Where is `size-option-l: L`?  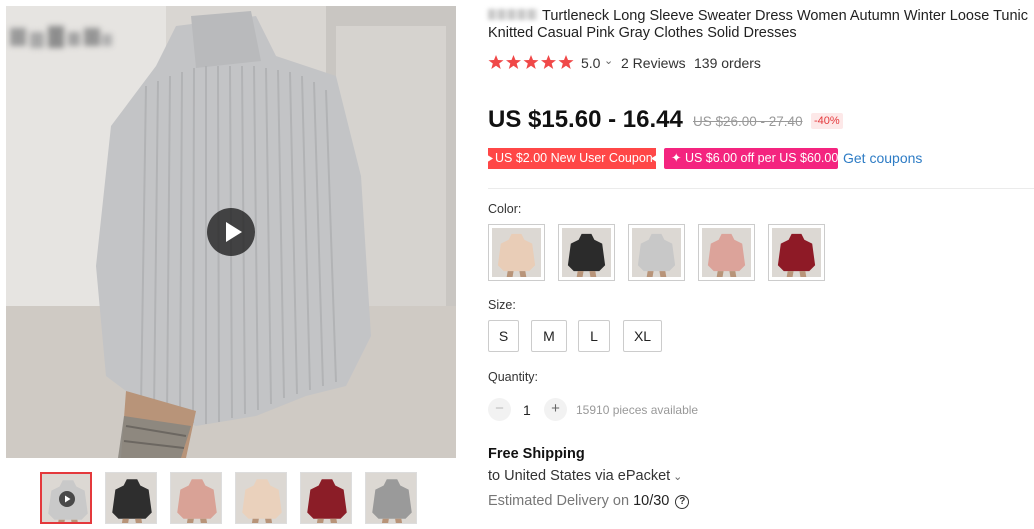 size-option-l: L is located at coordinates (594, 336).